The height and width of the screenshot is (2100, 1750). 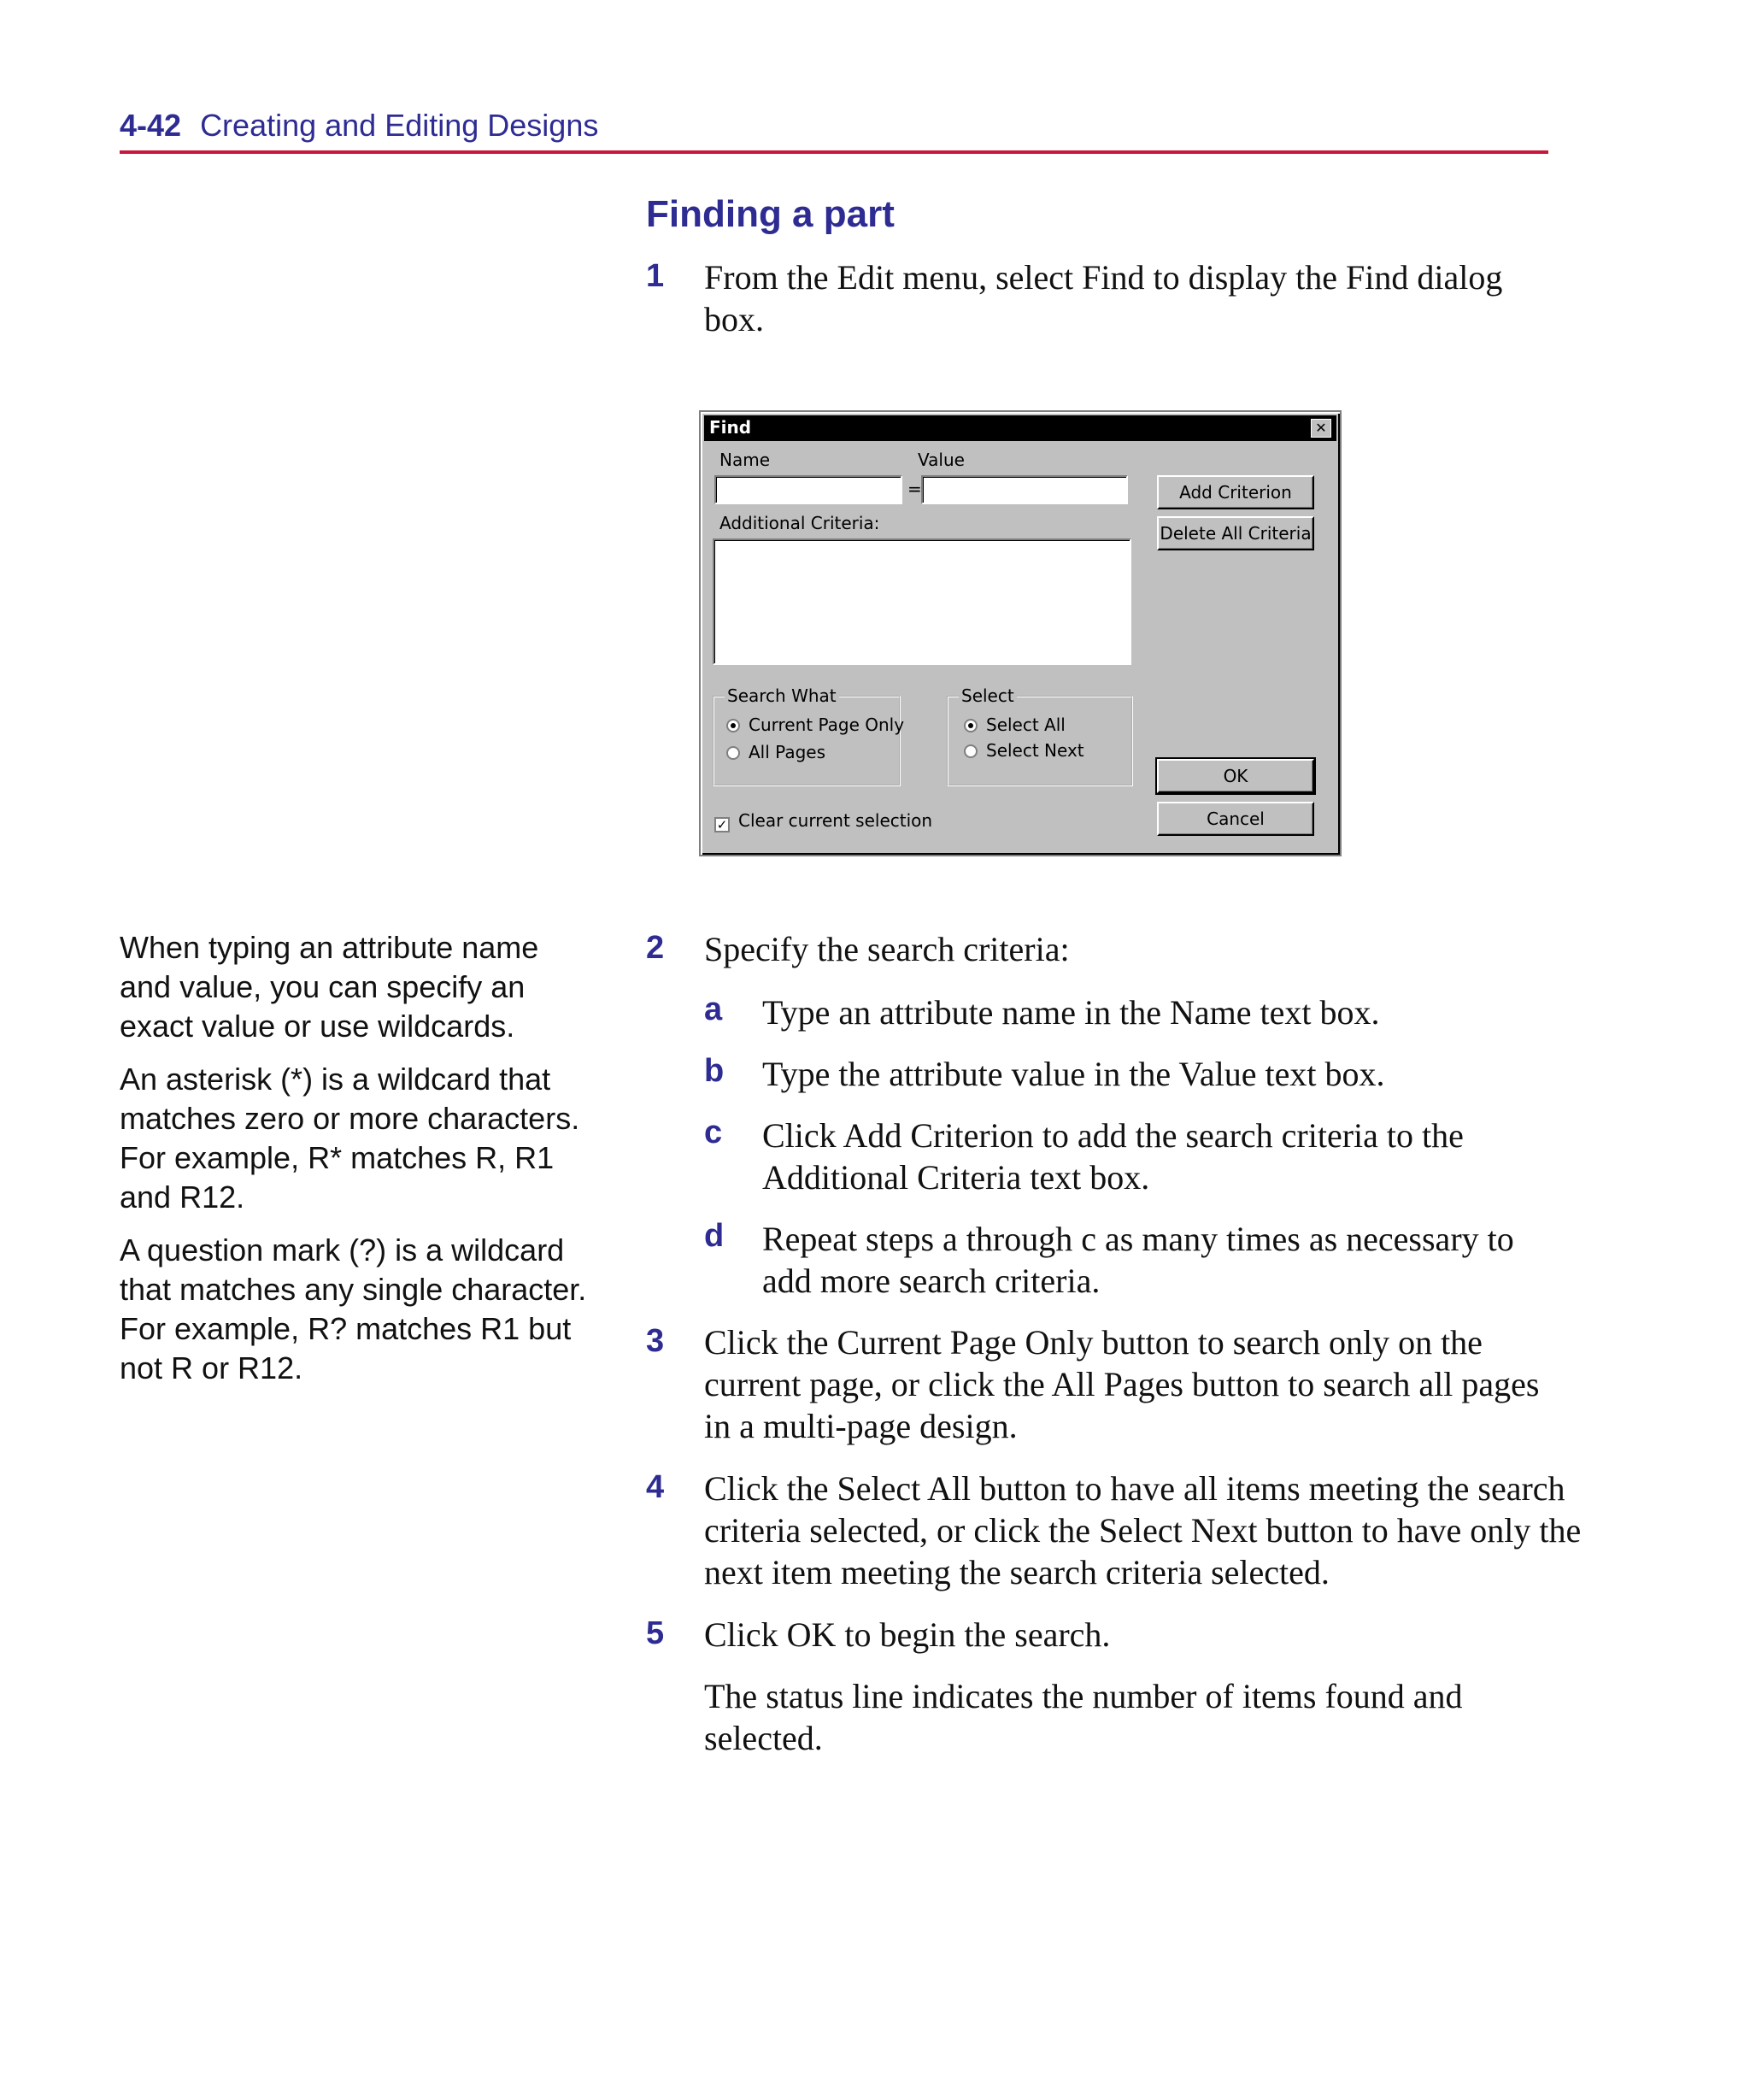 What do you see at coordinates (942, 460) in the screenshot?
I see `value-label: Value` at bounding box center [942, 460].